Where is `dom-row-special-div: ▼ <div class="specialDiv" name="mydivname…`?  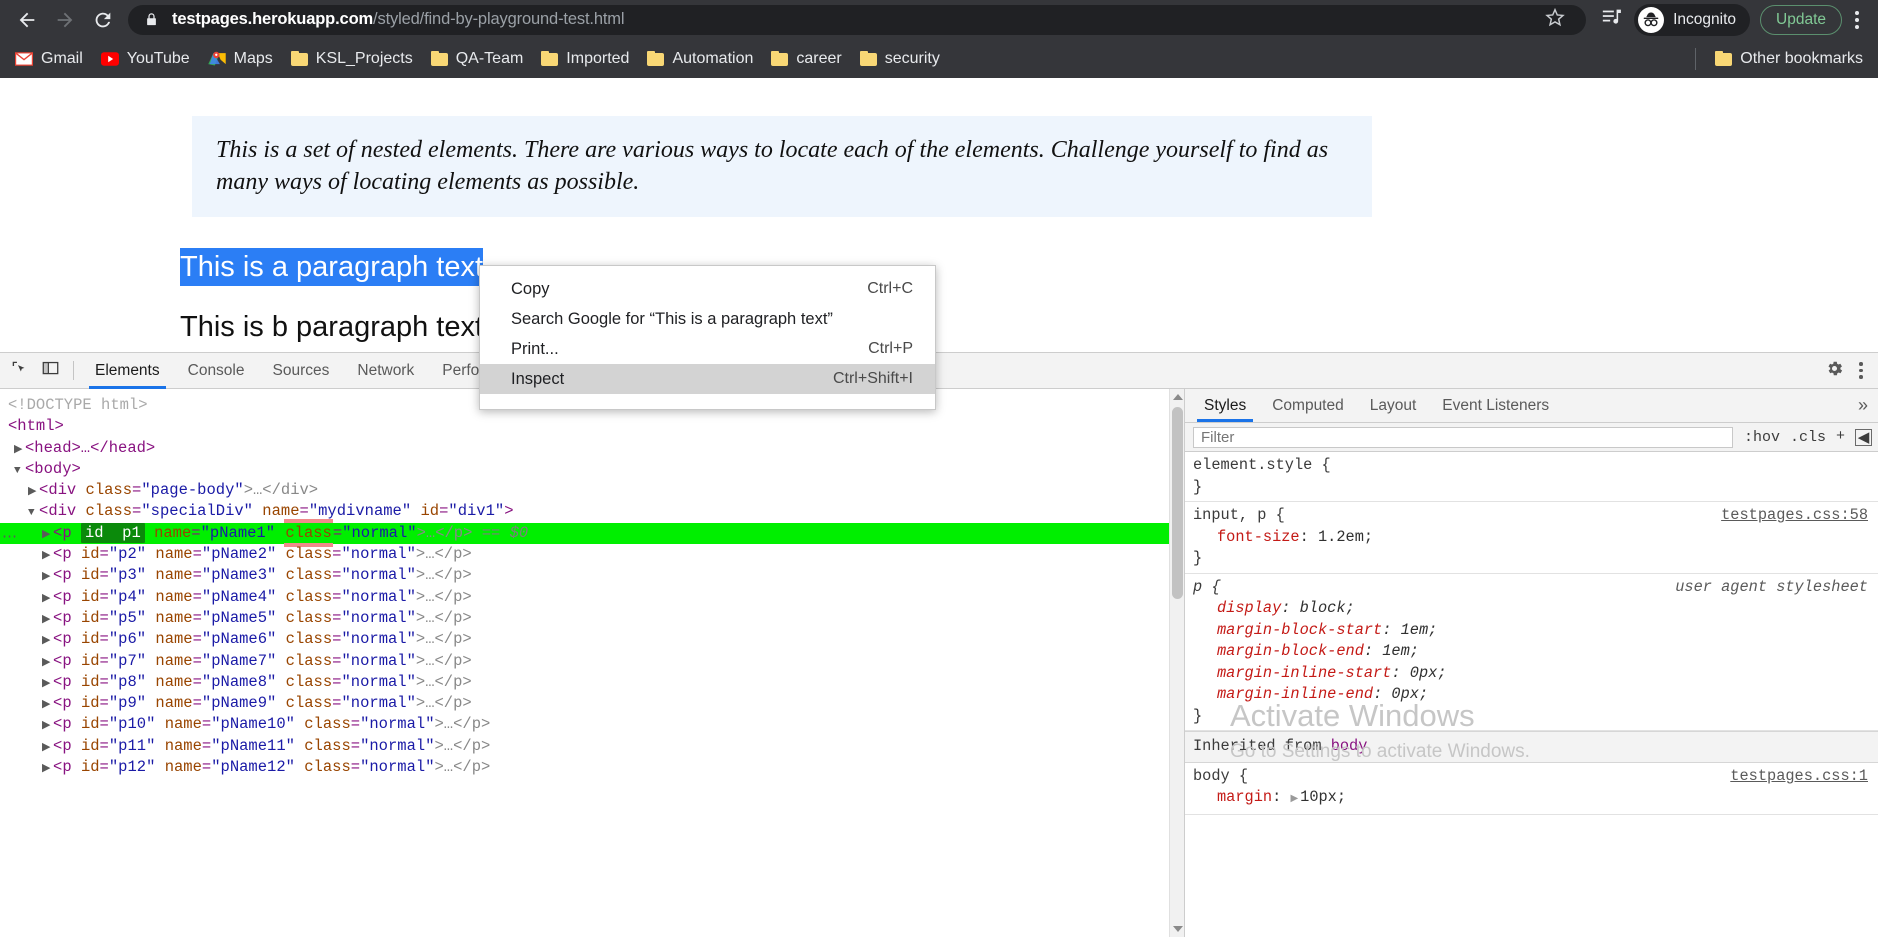
dom-row-special-div: ▼ <div class="specialDiv" name="mydivname… is located at coordinates (592, 511).